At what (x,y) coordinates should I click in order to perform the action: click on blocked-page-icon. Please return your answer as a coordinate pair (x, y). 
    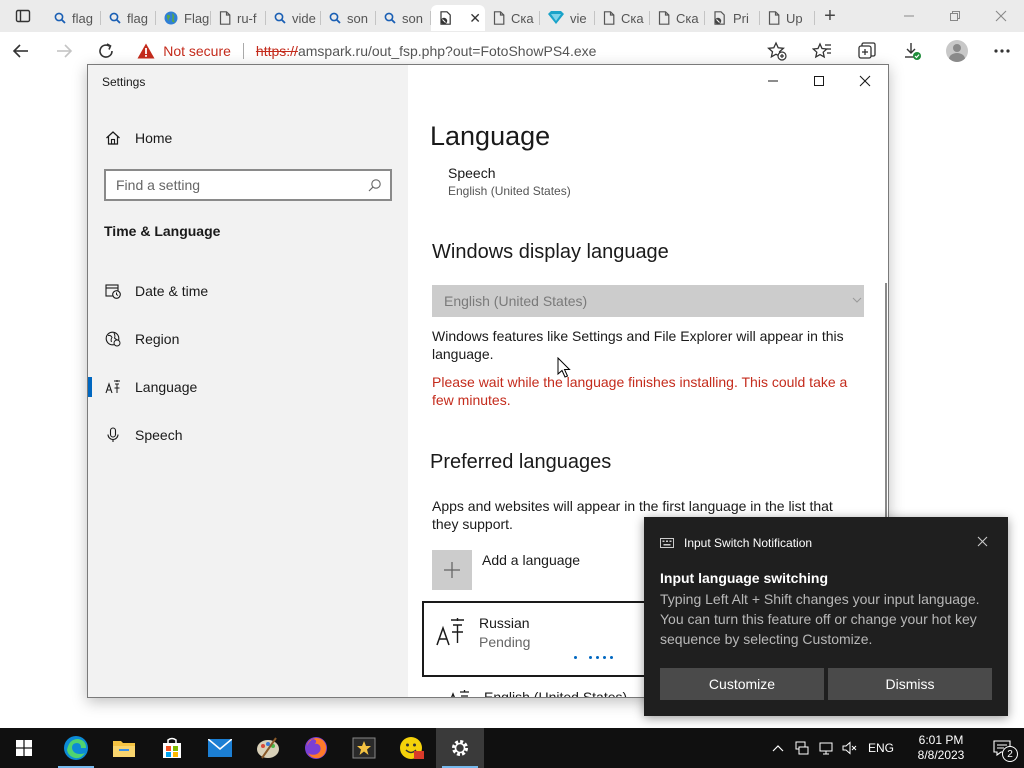
    Looking at the image, I should click on (445, 18).